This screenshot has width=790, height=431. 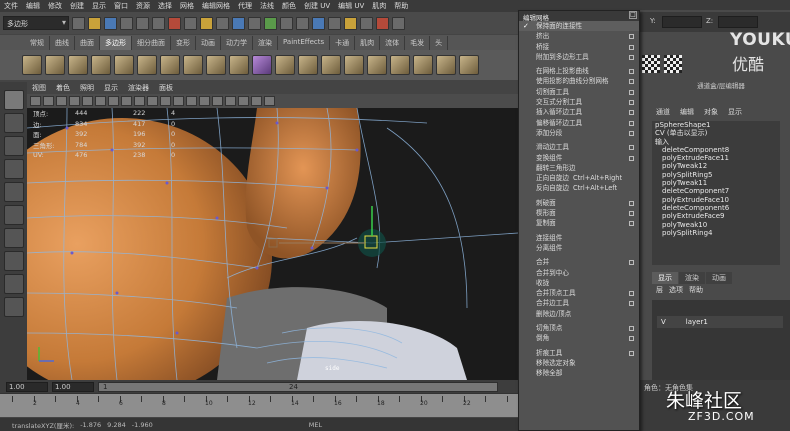 What do you see at coordinates (13, 215) in the screenshot?
I see `scale-tool-icon` at bounding box center [13, 215].